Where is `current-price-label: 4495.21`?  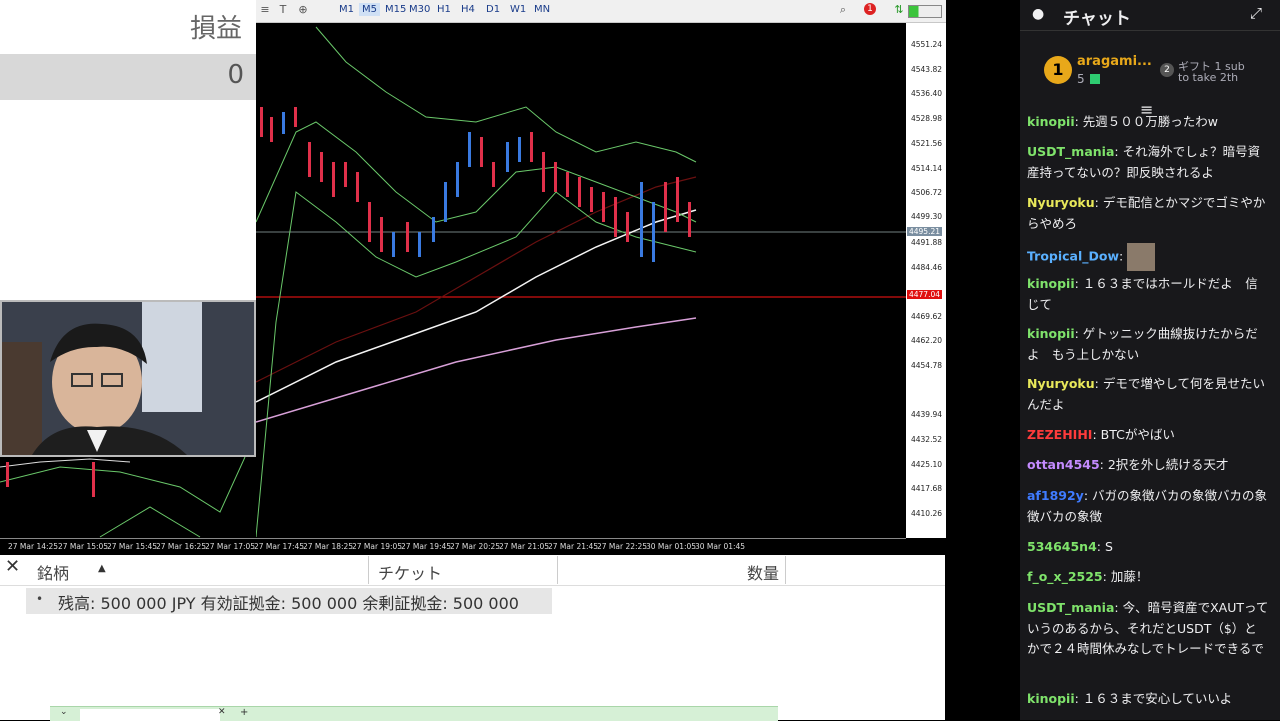
current-price-label: 4495.21 is located at coordinates (924, 231).